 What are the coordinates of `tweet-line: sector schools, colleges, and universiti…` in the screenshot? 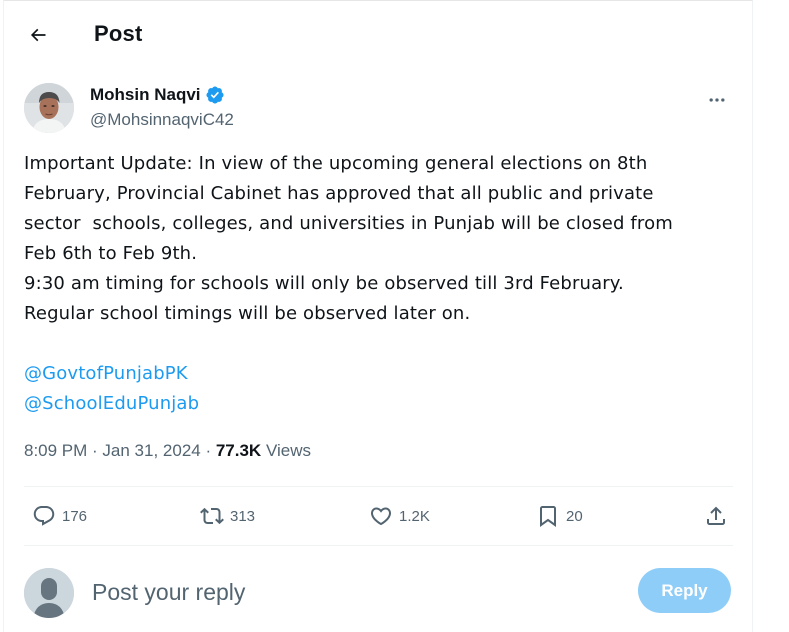 It's located at (348, 223).